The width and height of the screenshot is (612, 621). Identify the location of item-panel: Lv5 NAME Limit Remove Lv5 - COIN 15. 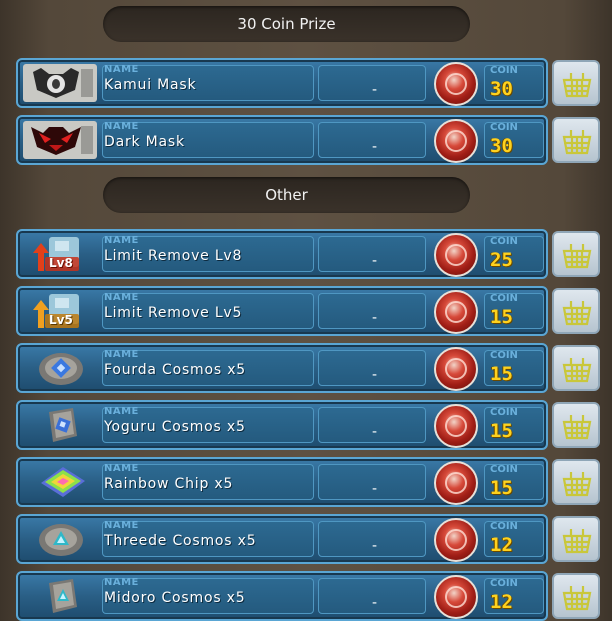
(282, 311).